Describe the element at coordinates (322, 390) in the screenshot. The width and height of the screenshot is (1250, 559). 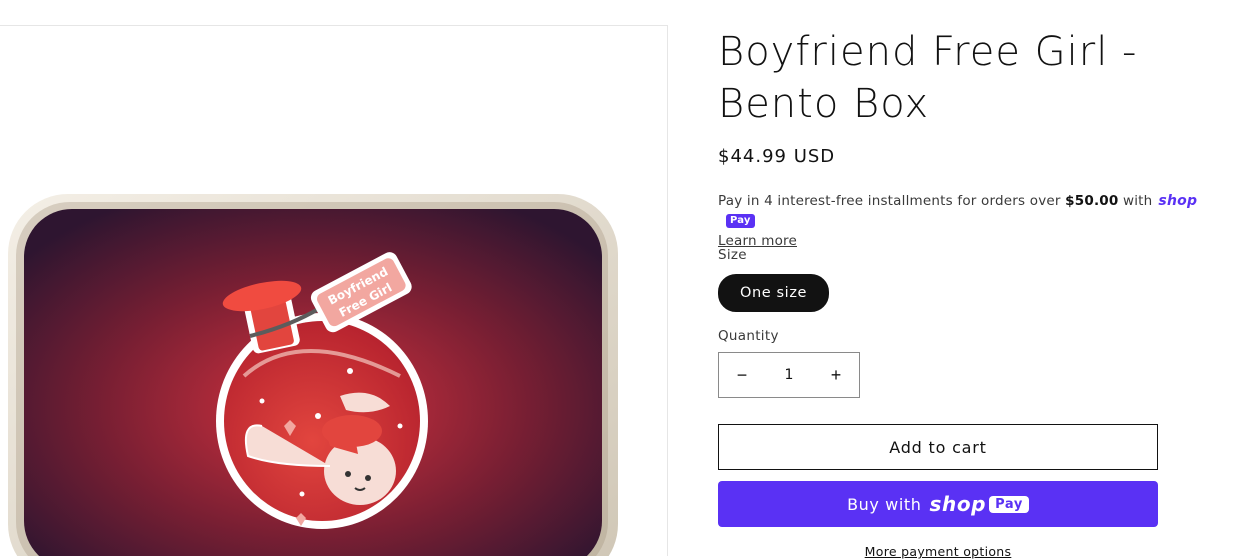
I see `potion-bottle-illustration: Boyfriend Free Girl` at that location.